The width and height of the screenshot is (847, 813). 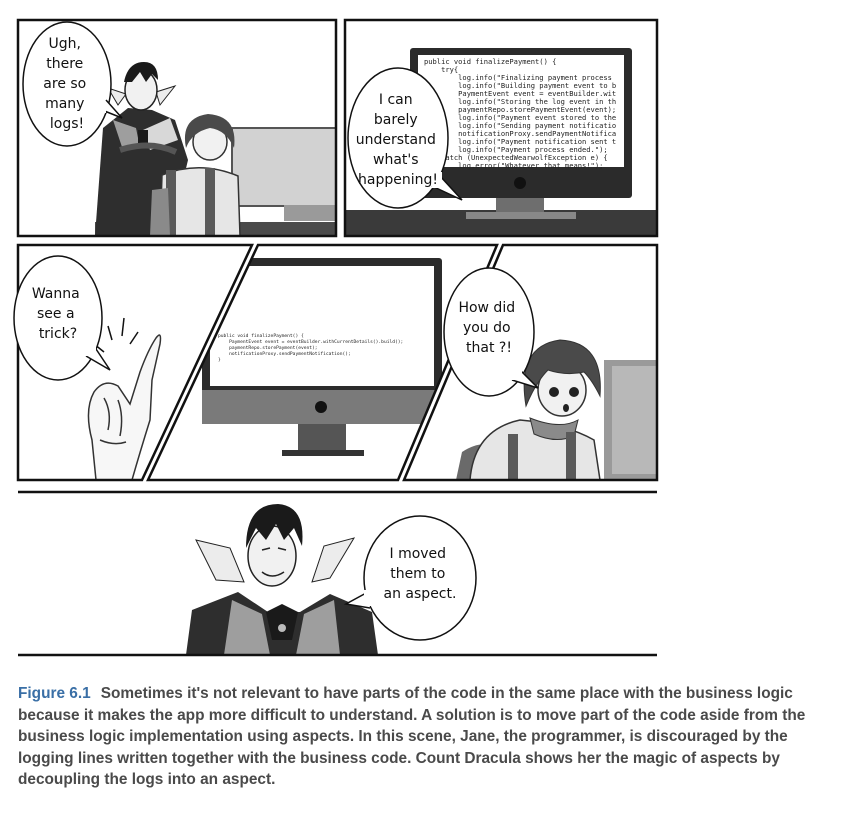 I want to click on bubble-6-line: them to, so click(x=417, y=574).